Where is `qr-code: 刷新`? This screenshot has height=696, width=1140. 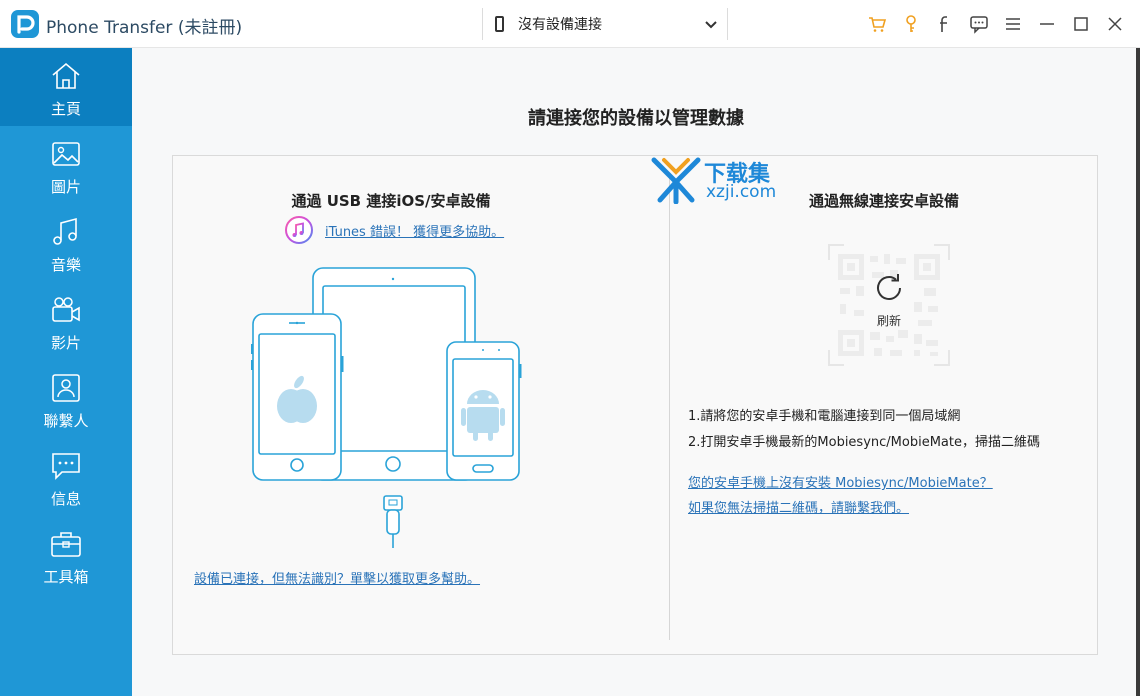
qr-code: 刷新 is located at coordinates (889, 305).